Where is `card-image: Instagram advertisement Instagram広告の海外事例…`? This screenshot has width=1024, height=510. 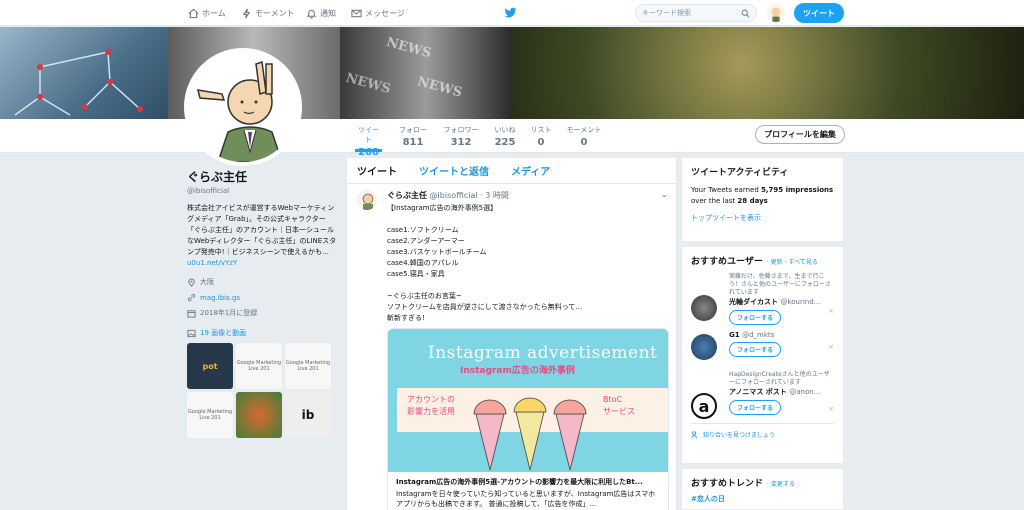
card-image: Instagram advertisement Instagram広告の海外事例… is located at coordinates (528, 400).